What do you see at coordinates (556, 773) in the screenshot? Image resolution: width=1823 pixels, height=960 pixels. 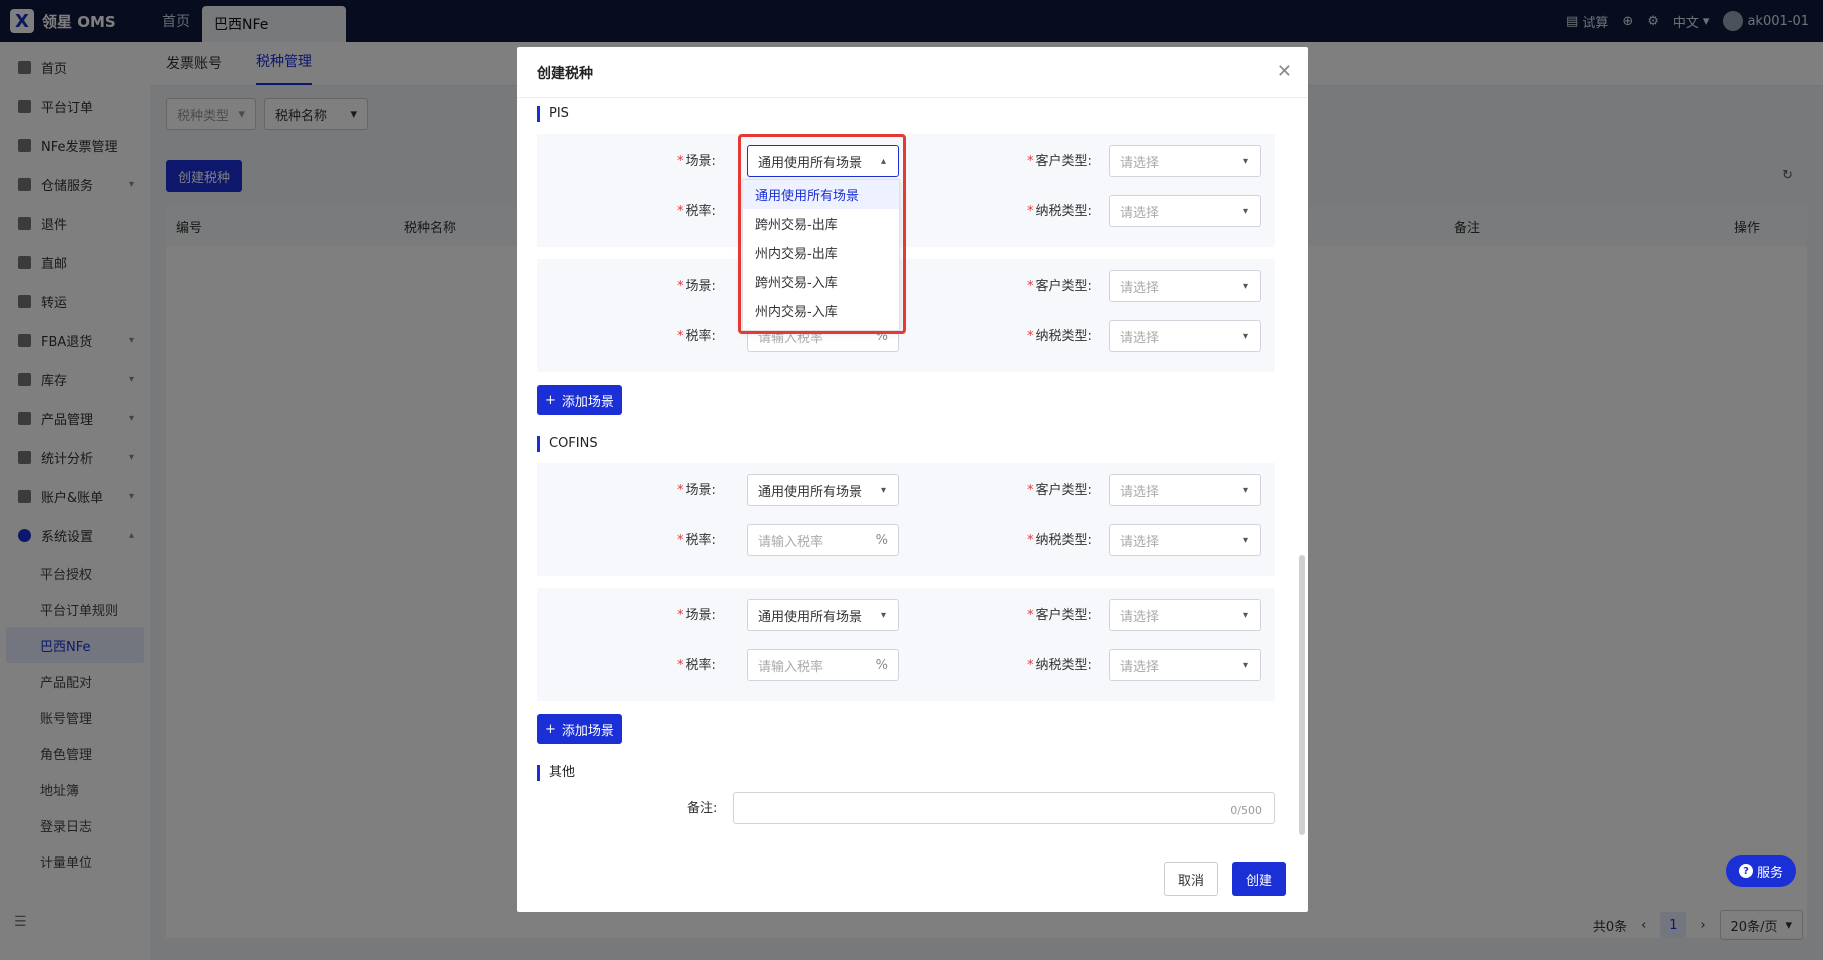 I see `other-section-title: 其他` at bounding box center [556, 773].